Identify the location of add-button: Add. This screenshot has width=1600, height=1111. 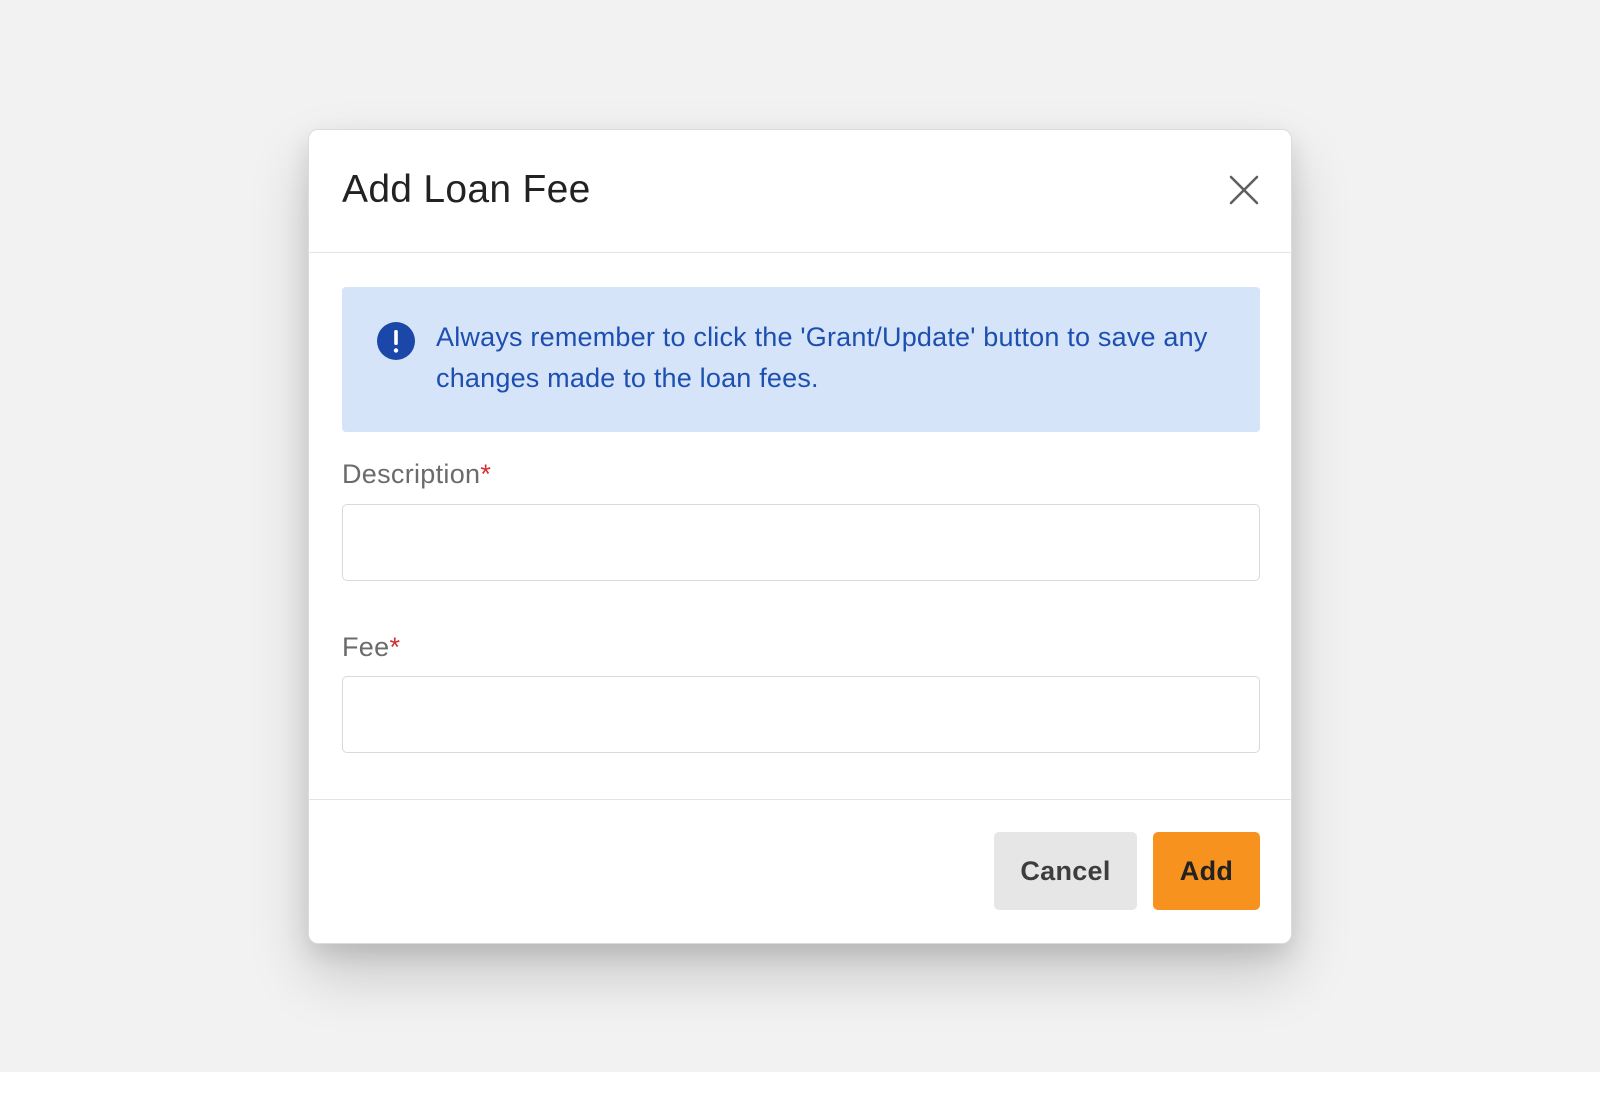
(1206, 871).